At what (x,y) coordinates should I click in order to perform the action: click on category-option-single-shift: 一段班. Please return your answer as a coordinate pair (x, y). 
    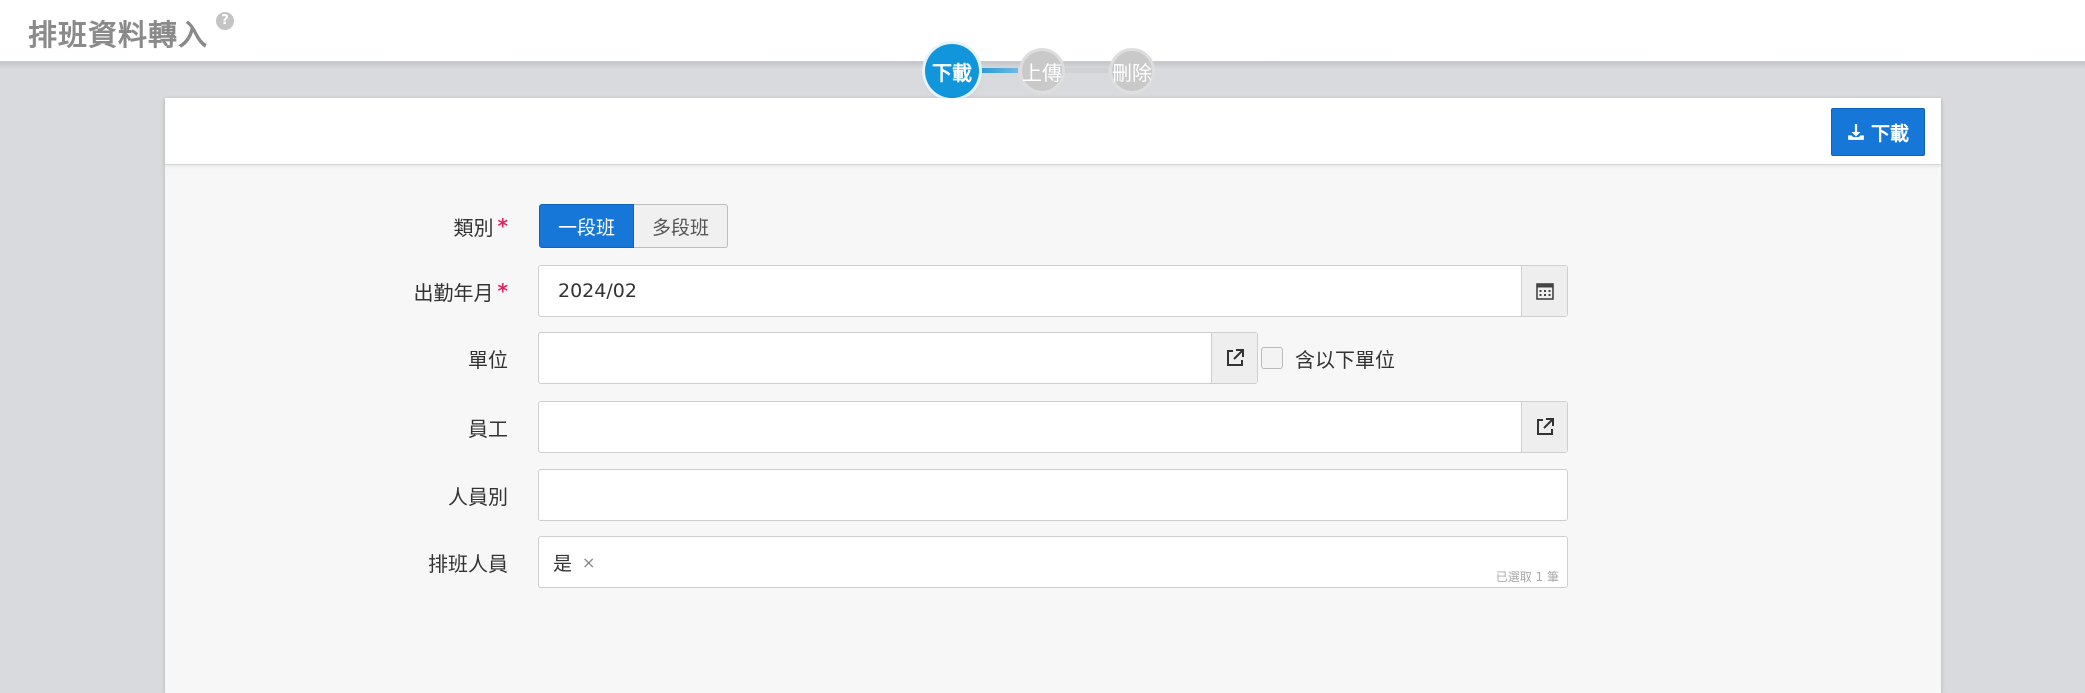
    Looking at the image, I should click on (587, 226).